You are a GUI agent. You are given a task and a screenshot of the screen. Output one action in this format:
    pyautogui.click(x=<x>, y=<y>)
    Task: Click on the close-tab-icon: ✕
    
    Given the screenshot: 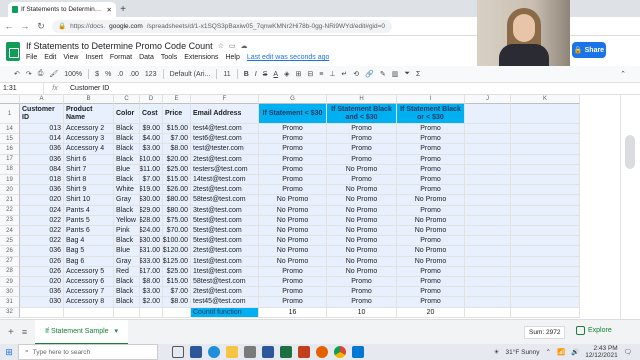 What is the action you would take?
    pyautogui.click(x=109, y=10)
    